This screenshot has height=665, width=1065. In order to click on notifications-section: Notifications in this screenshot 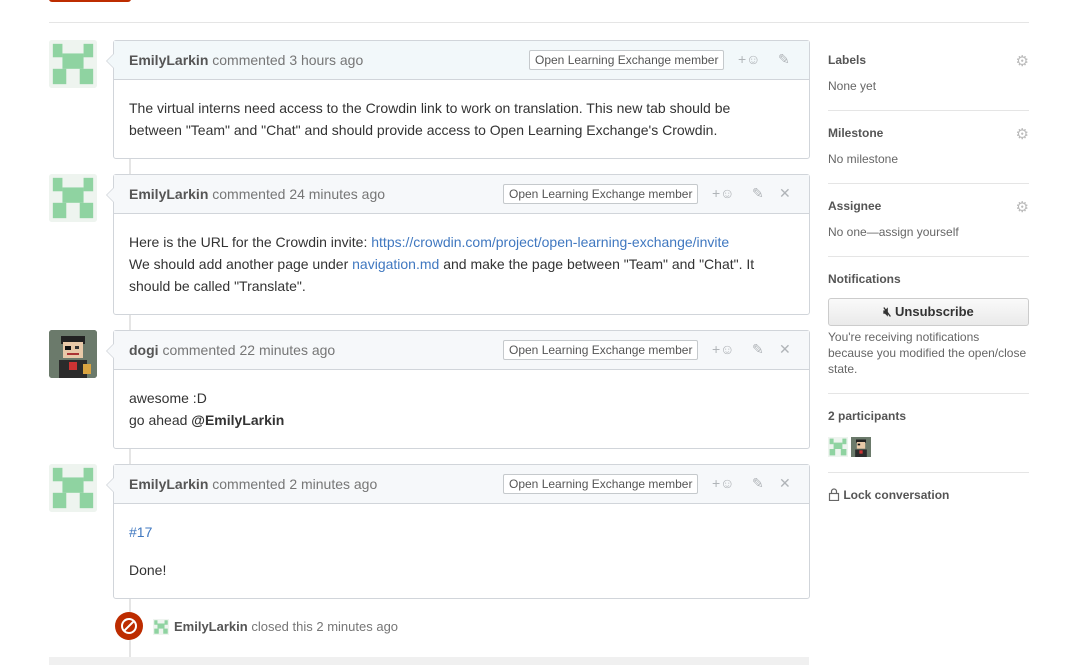, I will do `click(928, 279)`.